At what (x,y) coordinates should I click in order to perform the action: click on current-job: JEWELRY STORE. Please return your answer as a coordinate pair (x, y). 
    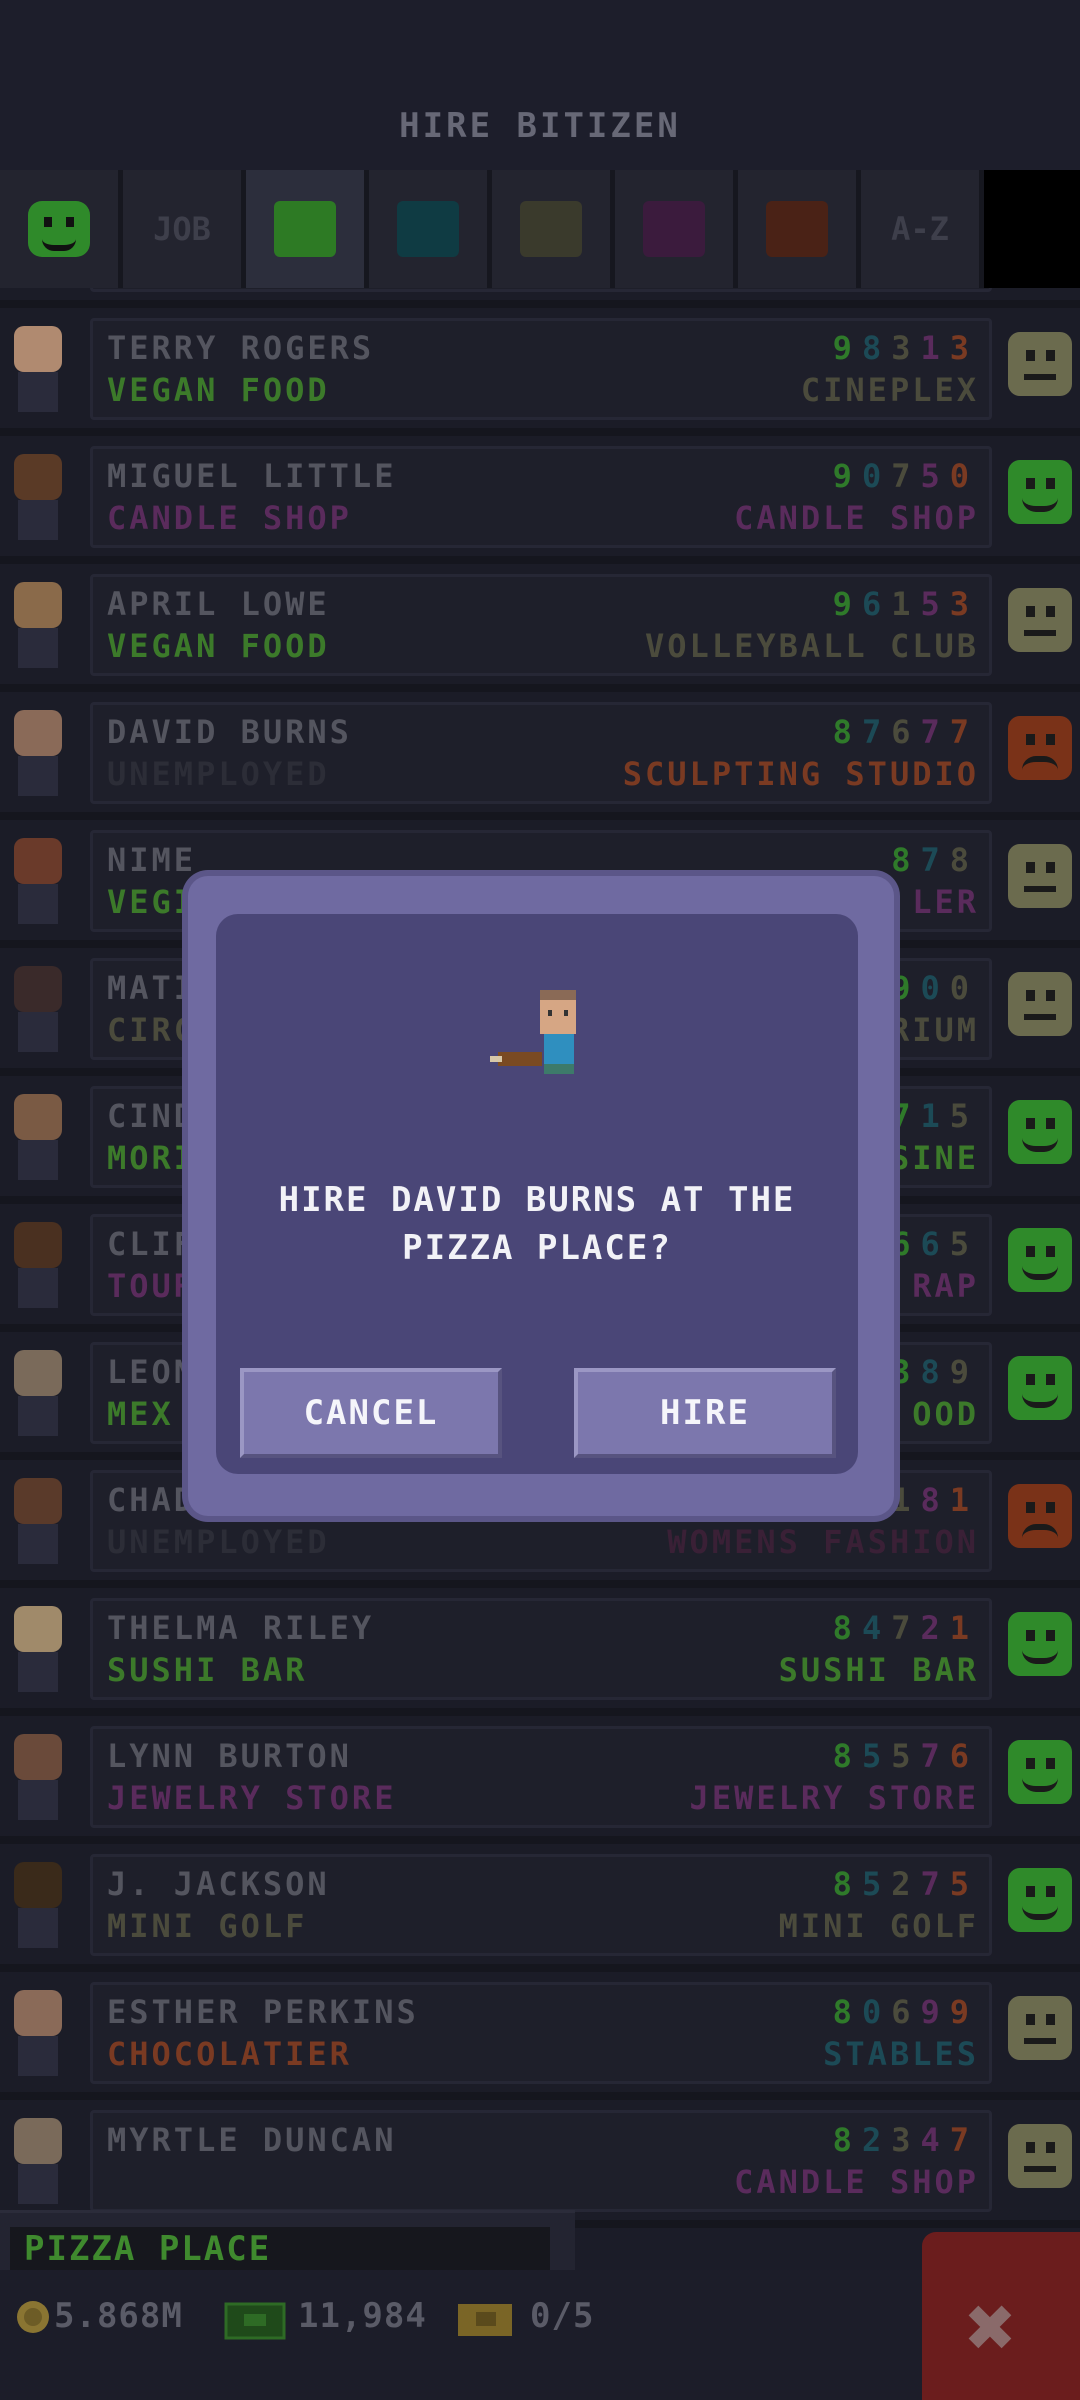
    Looking at the image, I should click on (252, 1798).